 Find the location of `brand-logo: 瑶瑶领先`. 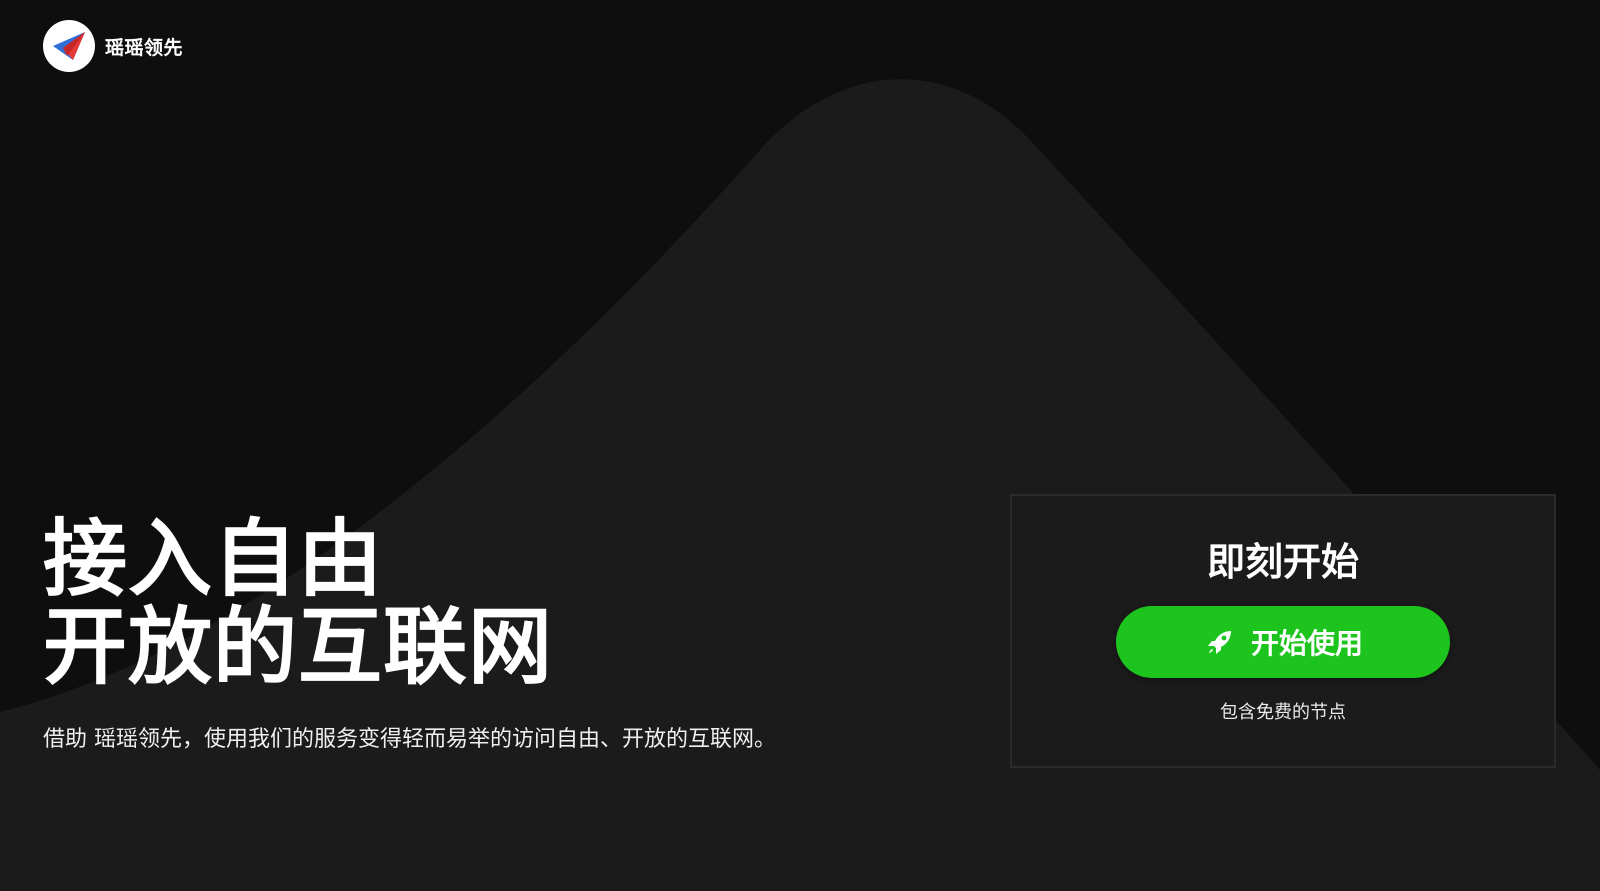

brand-logo: 瑶瑶领先 is located at coordinates (113, 46).